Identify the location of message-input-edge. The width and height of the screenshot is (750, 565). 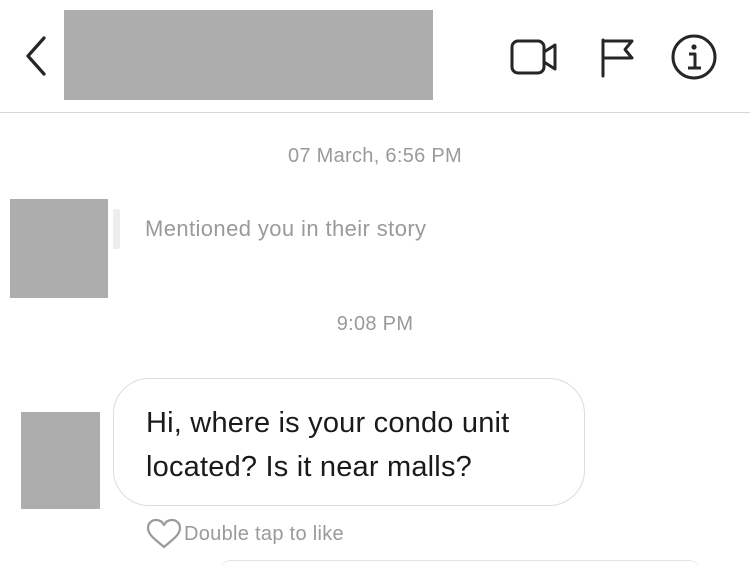
(460, 562).